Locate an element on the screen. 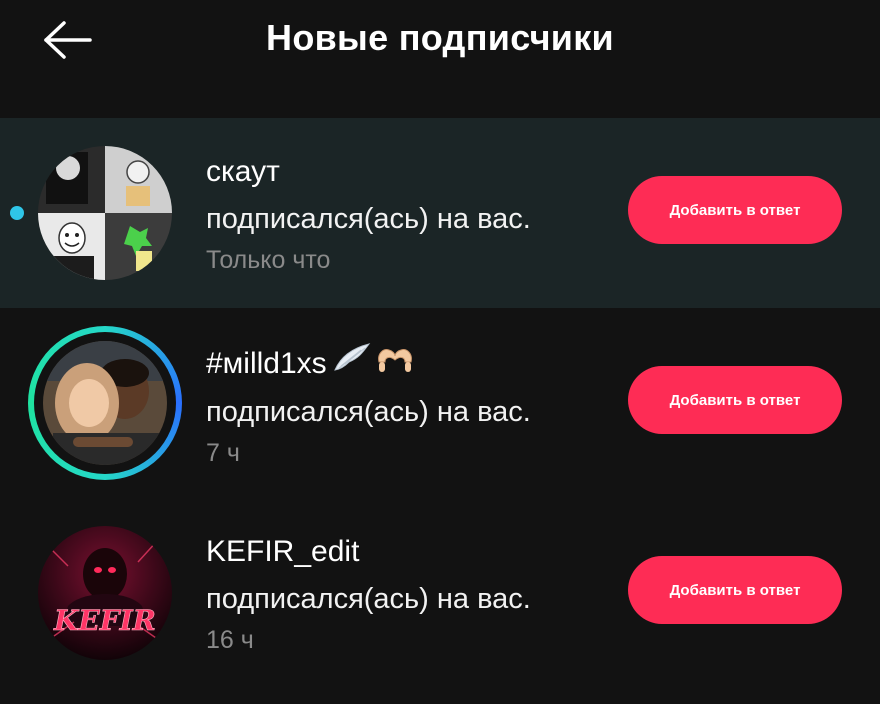  follower-info: скаут подписался(ась) на вас. Только что is located at coordinates (411, 215).